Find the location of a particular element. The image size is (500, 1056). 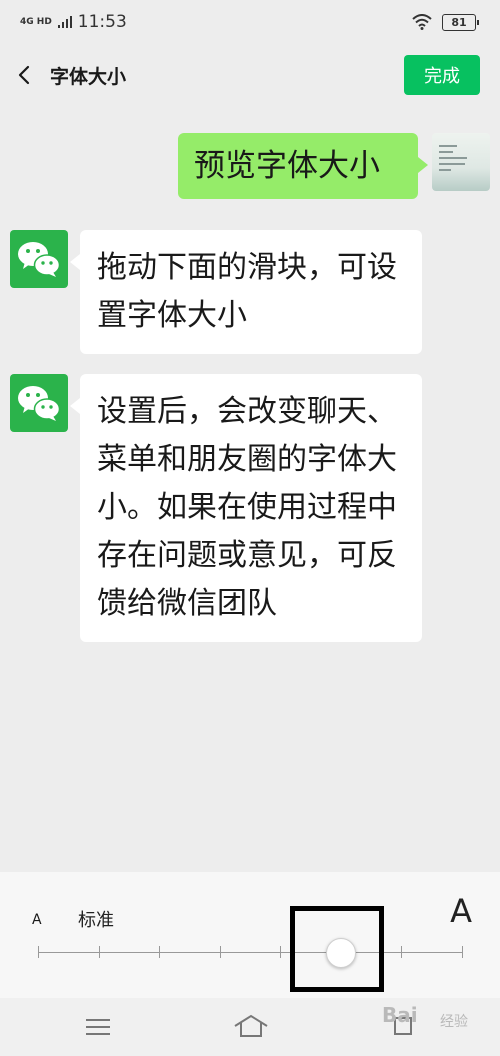

signal-icon is located at coordinates (64, 22).